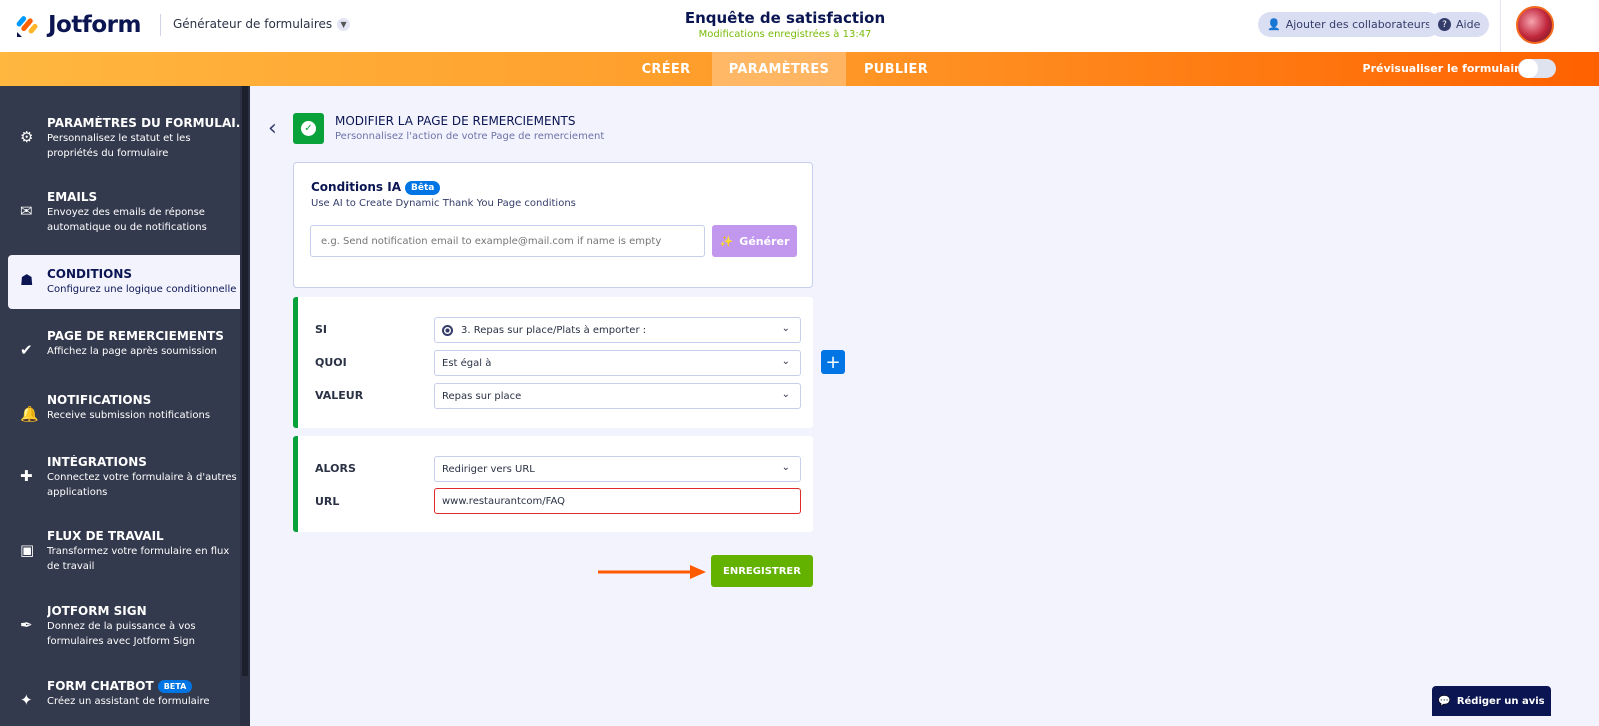 This screenshot has width=1599, height=726. What do you see at coordinates (762, 571) in the screenshot?
I see `save-button: ENREGISTRER` at bounding box center [762, 571].